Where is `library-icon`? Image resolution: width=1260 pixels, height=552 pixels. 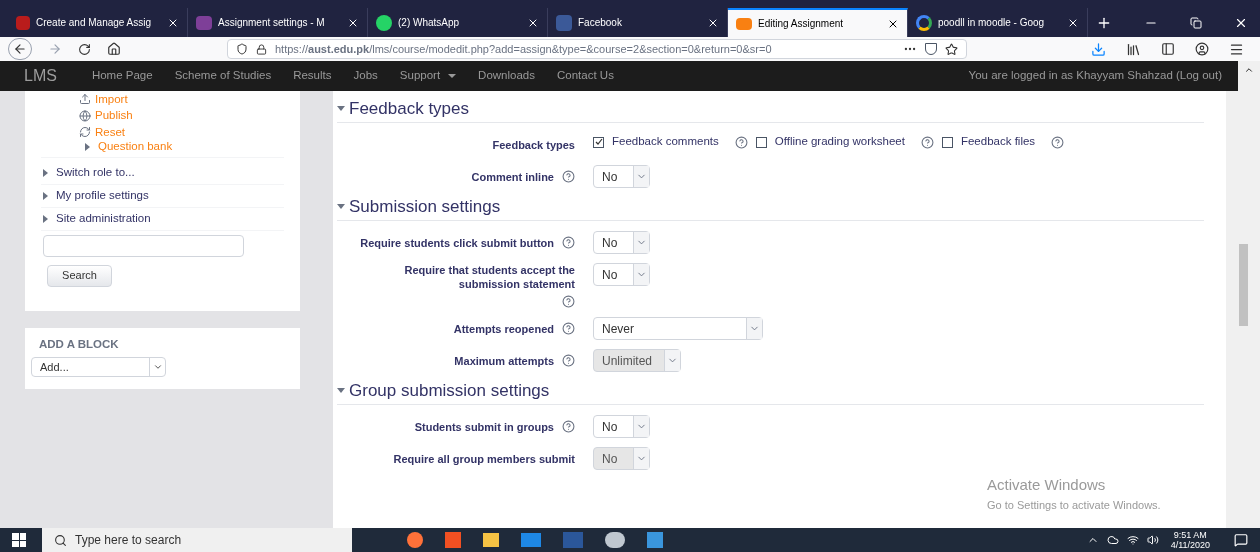
library-icon is located at coordinates (1133, 49).